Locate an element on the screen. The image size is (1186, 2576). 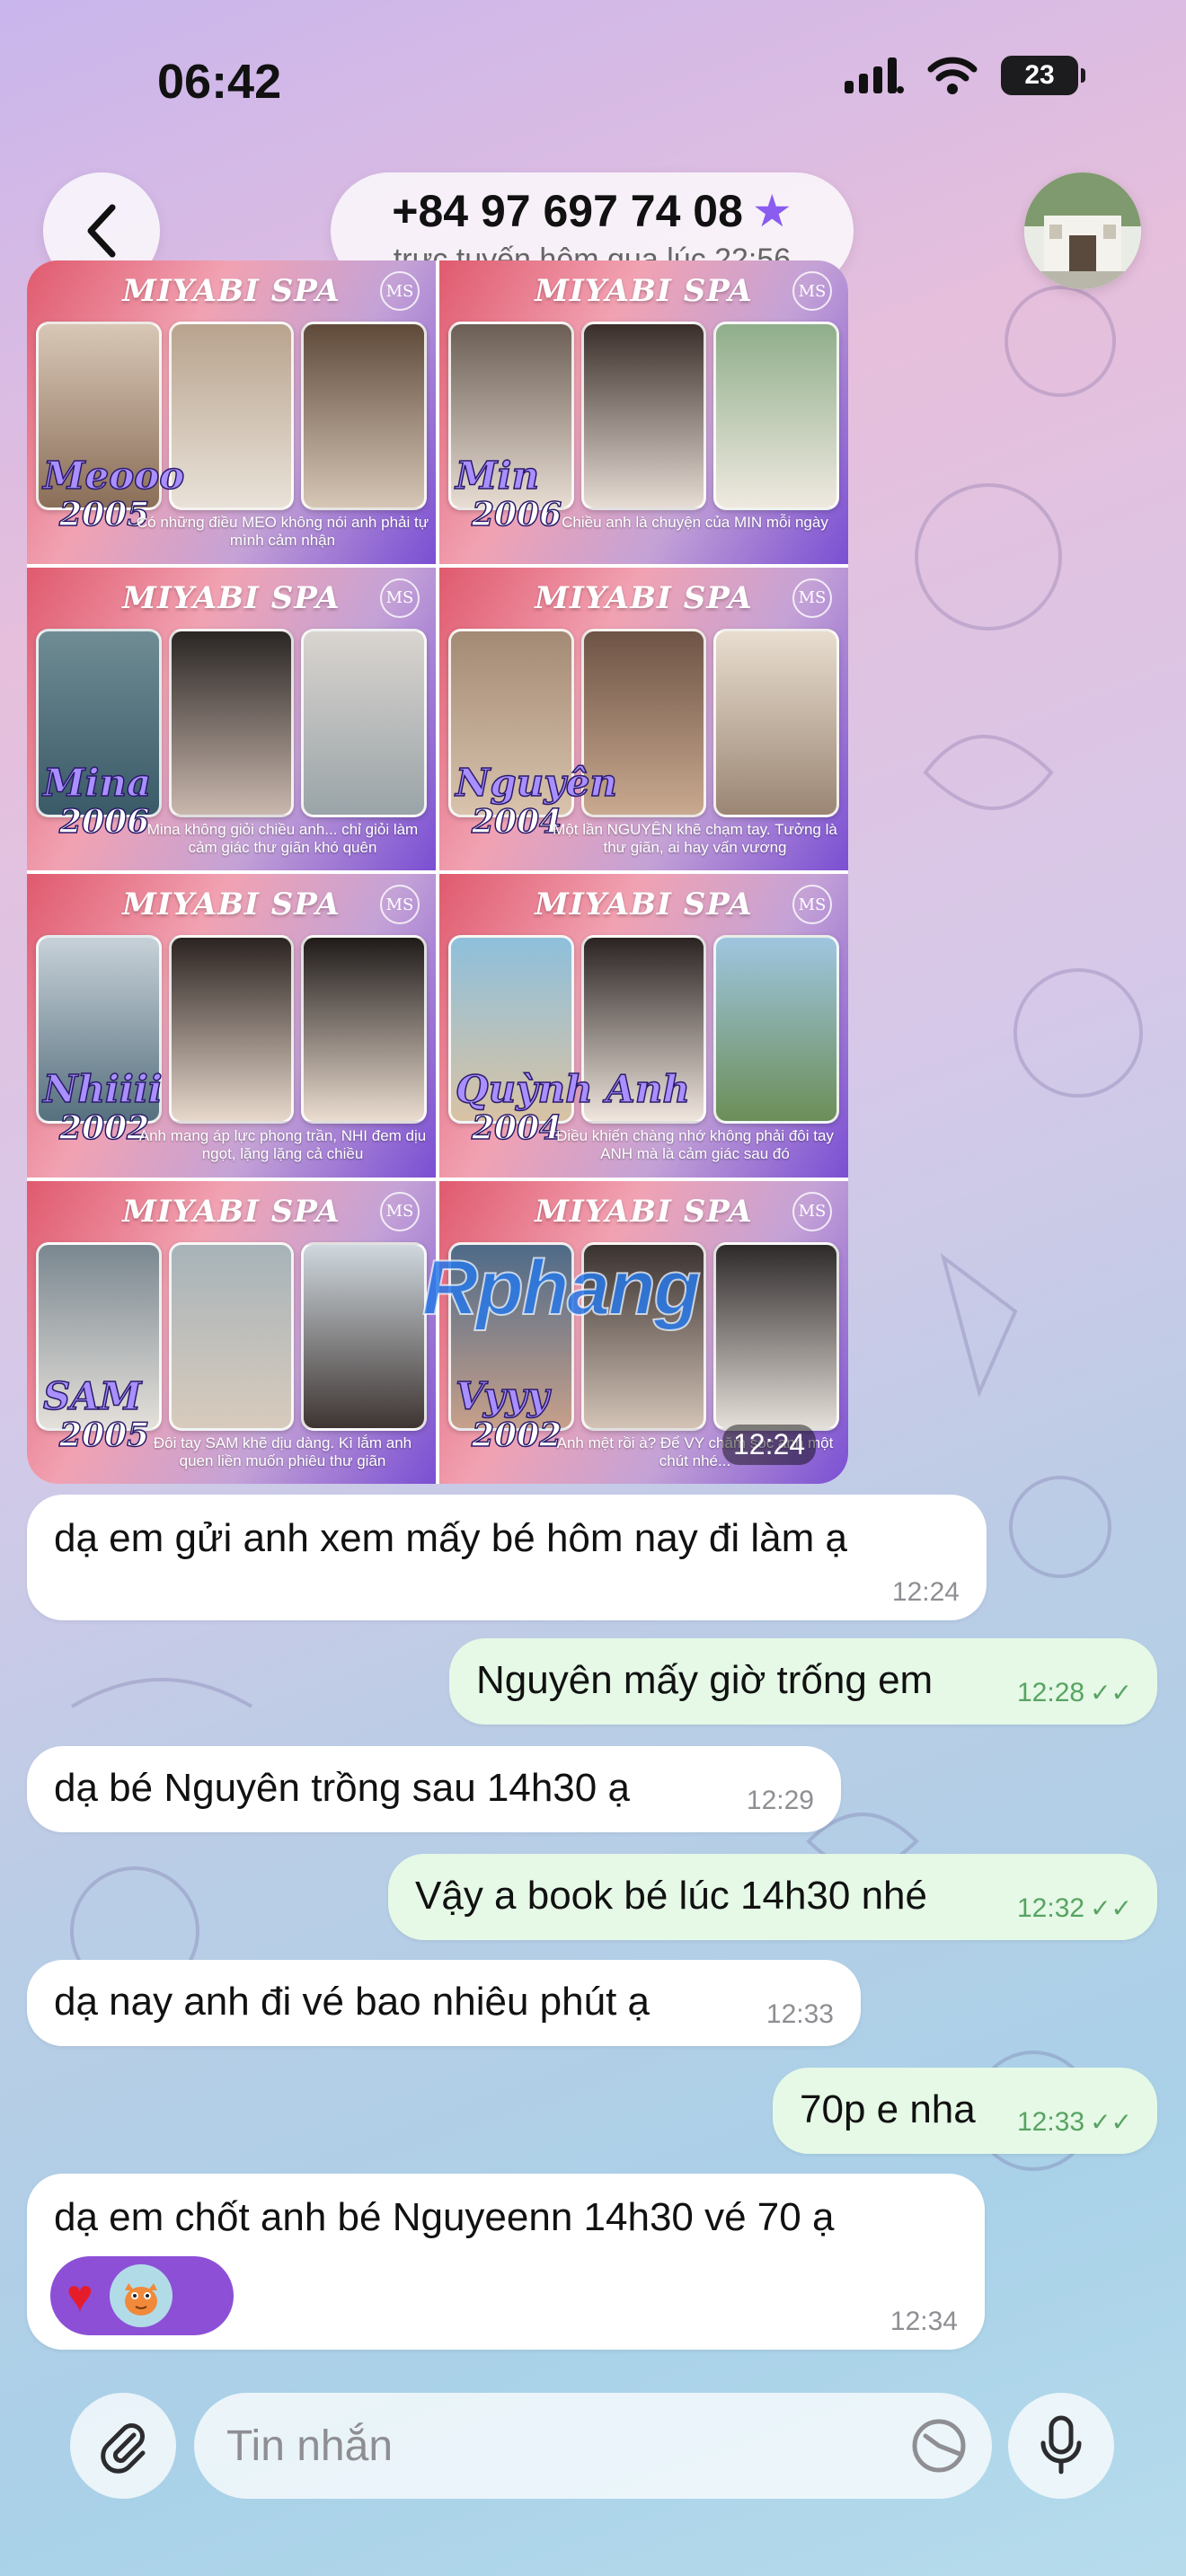
reactions-pill: ♥ is located at coordinates (142, 2295).